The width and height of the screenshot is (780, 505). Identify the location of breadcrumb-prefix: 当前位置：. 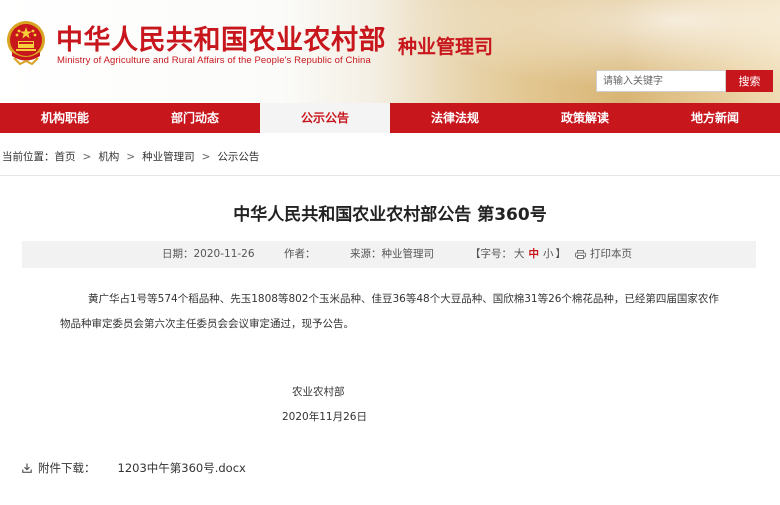
(28, 157).